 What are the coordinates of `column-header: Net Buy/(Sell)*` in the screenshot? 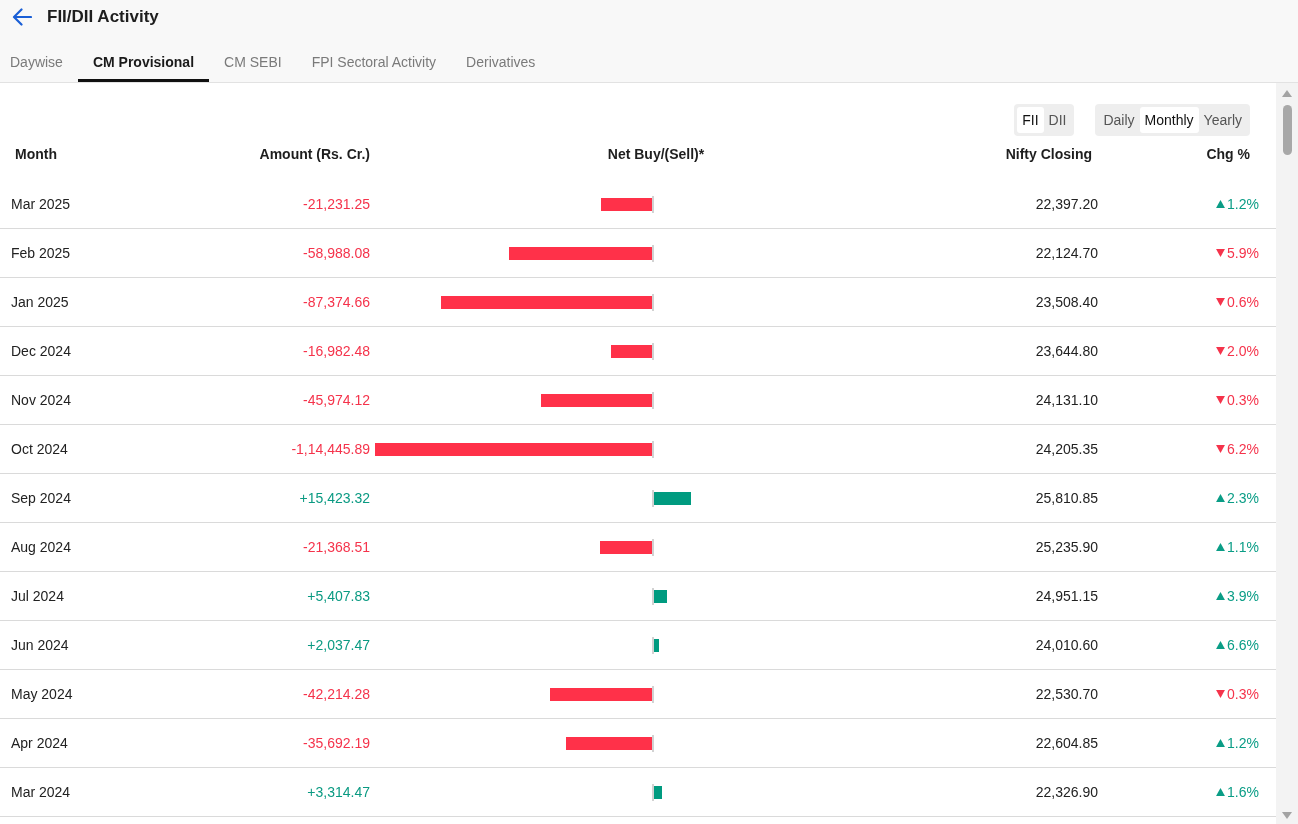 It's located at (656, 154).